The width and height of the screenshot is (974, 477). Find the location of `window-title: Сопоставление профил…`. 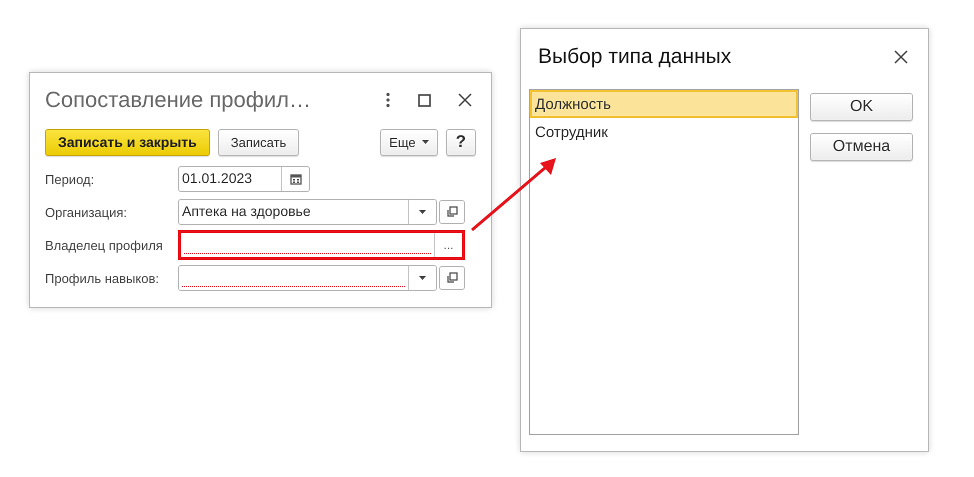

window-title: Сопоставление профил… is located at coordinates (178, 100).